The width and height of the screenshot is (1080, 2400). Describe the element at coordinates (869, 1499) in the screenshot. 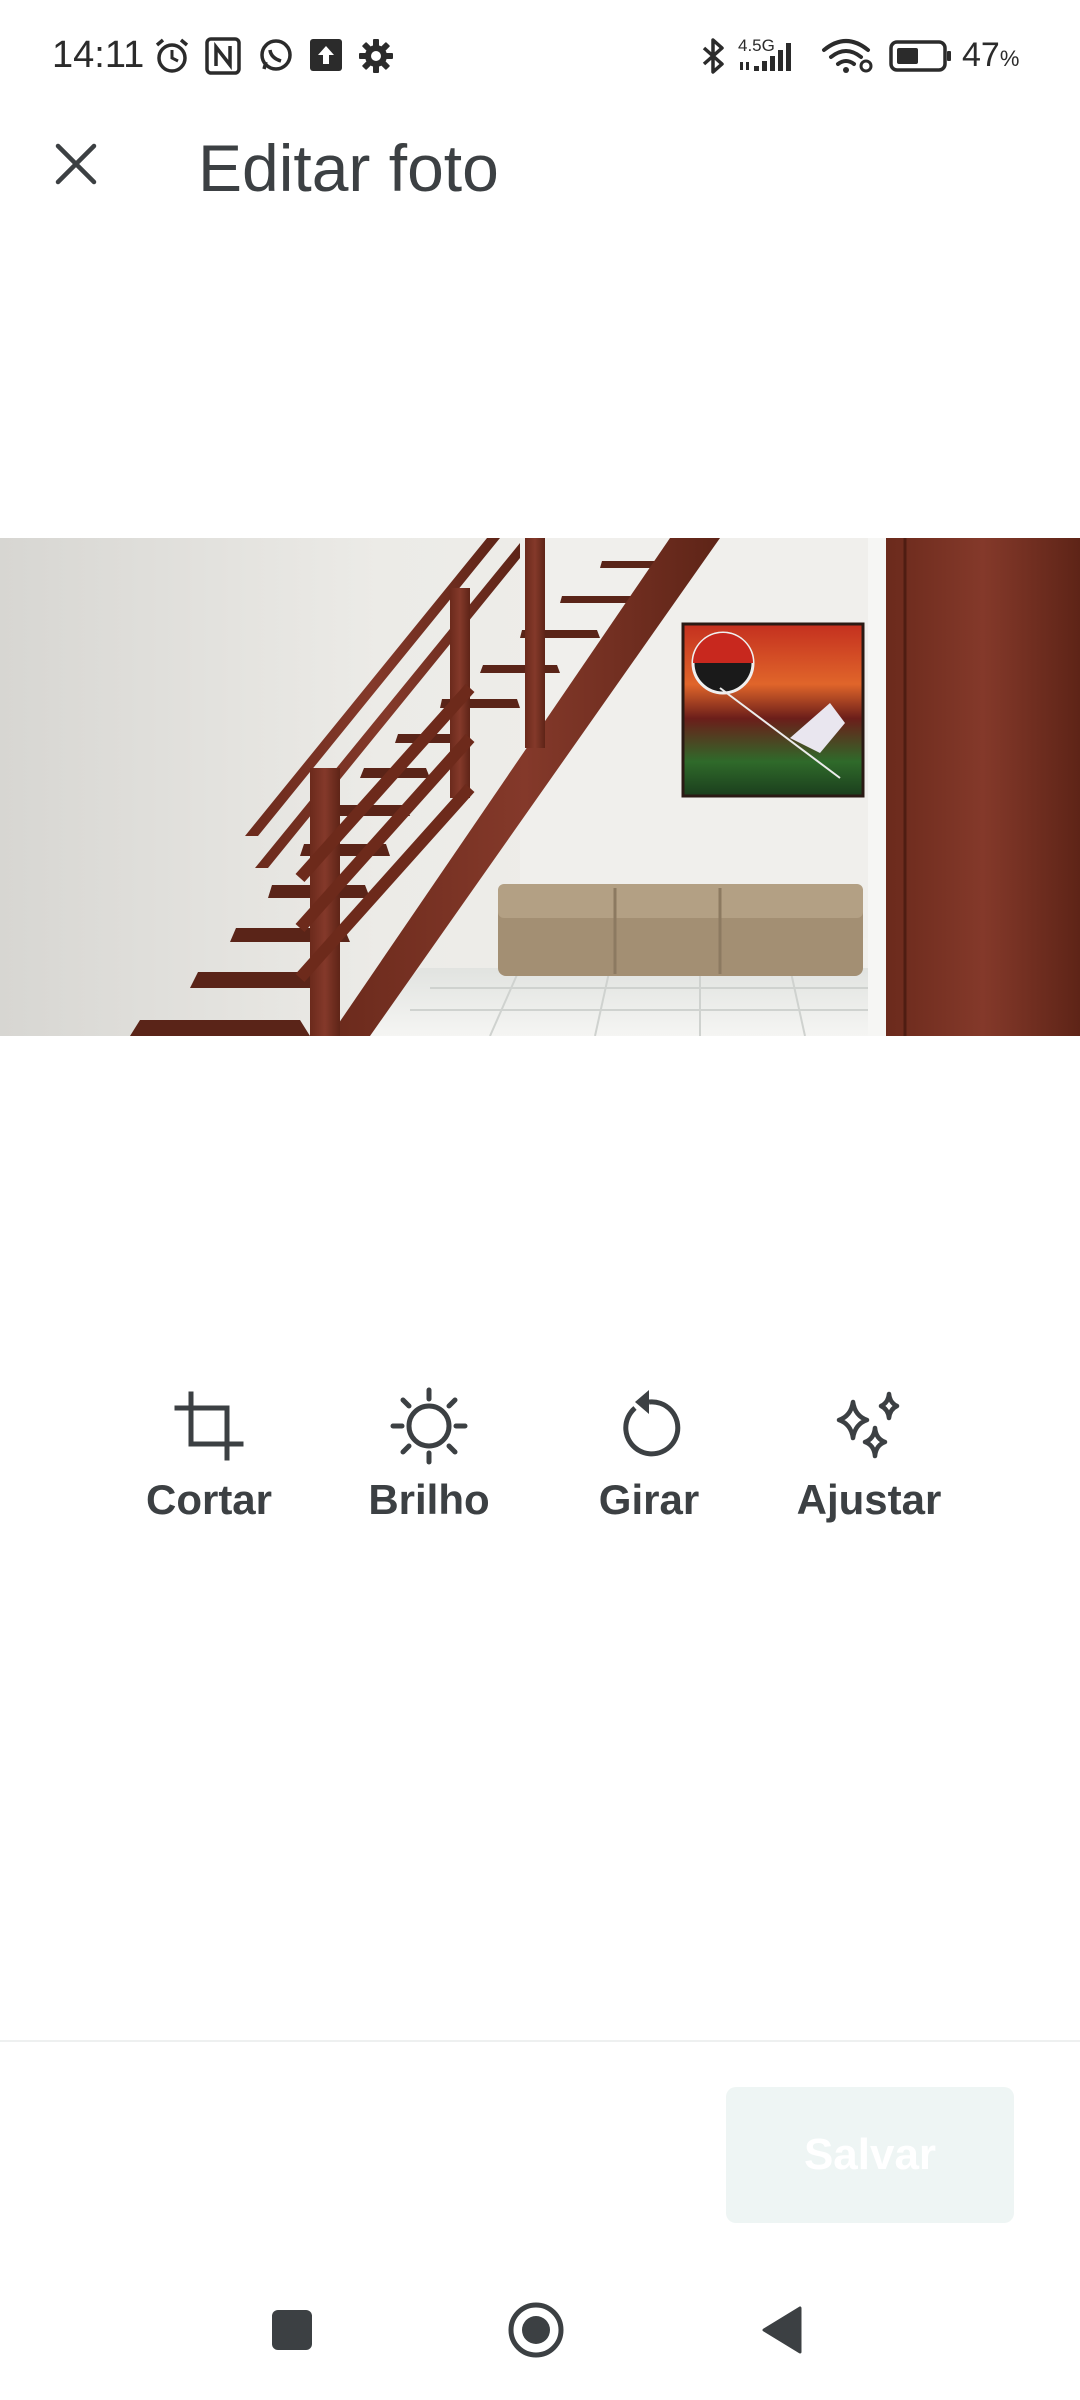

I see `tool-adjust-label: Ajustar` at that location.